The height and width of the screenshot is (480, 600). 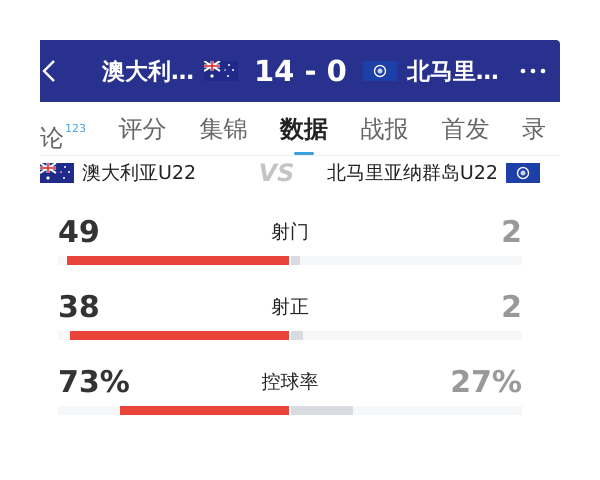 I want to click on away-team-name: 北马里亚纳群岛U22, so click(x=412, y=173).